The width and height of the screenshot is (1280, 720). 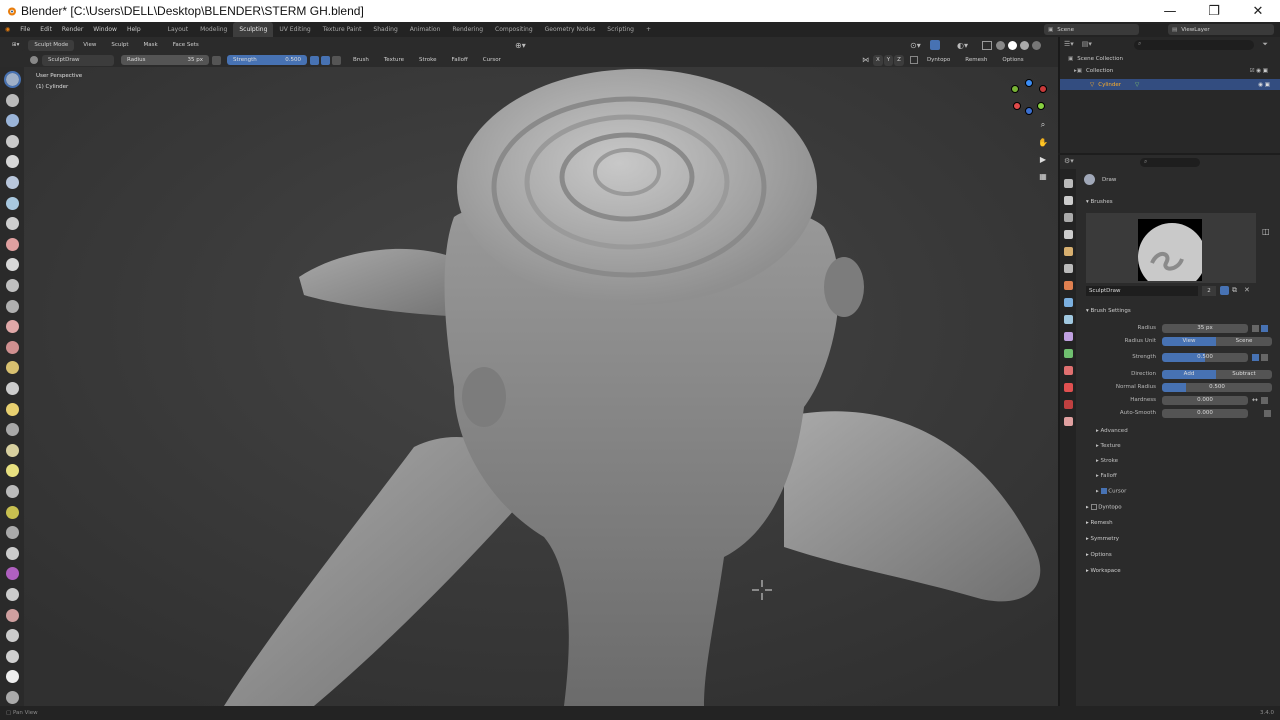 What do you see at coordinates (915, 45) in the screenshot?
I see `view-object-types-icon: ⊙▾` at bounding box center [915, 45].